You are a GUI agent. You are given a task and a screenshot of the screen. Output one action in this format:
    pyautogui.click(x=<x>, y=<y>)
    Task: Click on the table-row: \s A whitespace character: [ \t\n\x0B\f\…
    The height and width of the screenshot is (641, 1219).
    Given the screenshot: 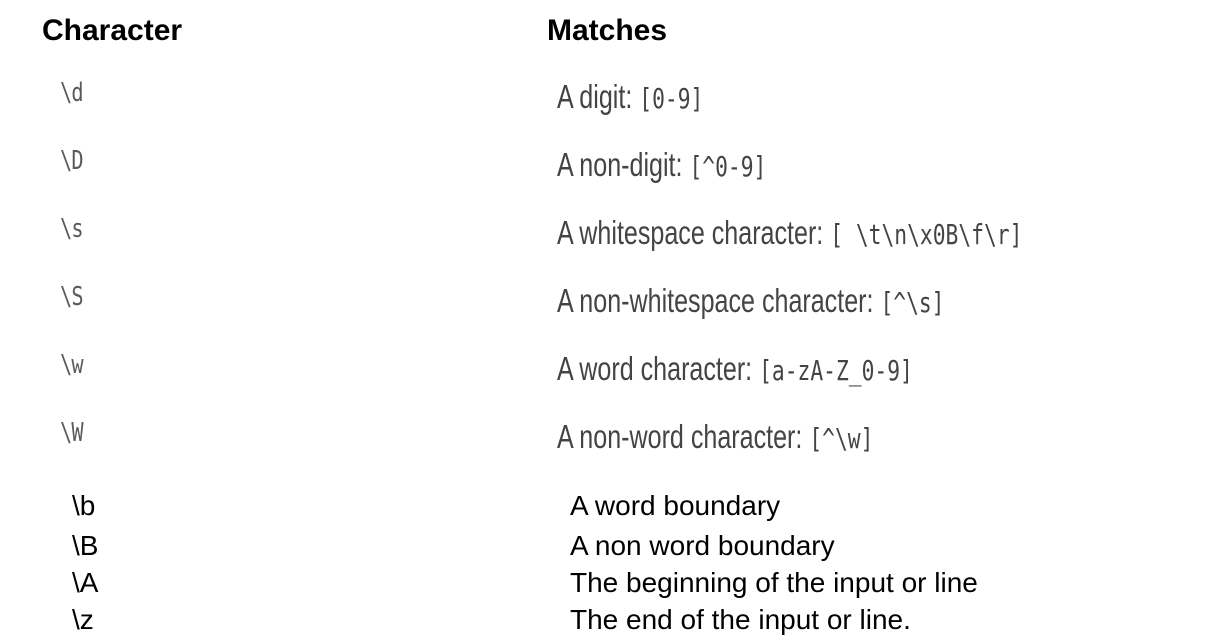 What is the action you would take?
    pyautogui.click(x=609, y=234)
    